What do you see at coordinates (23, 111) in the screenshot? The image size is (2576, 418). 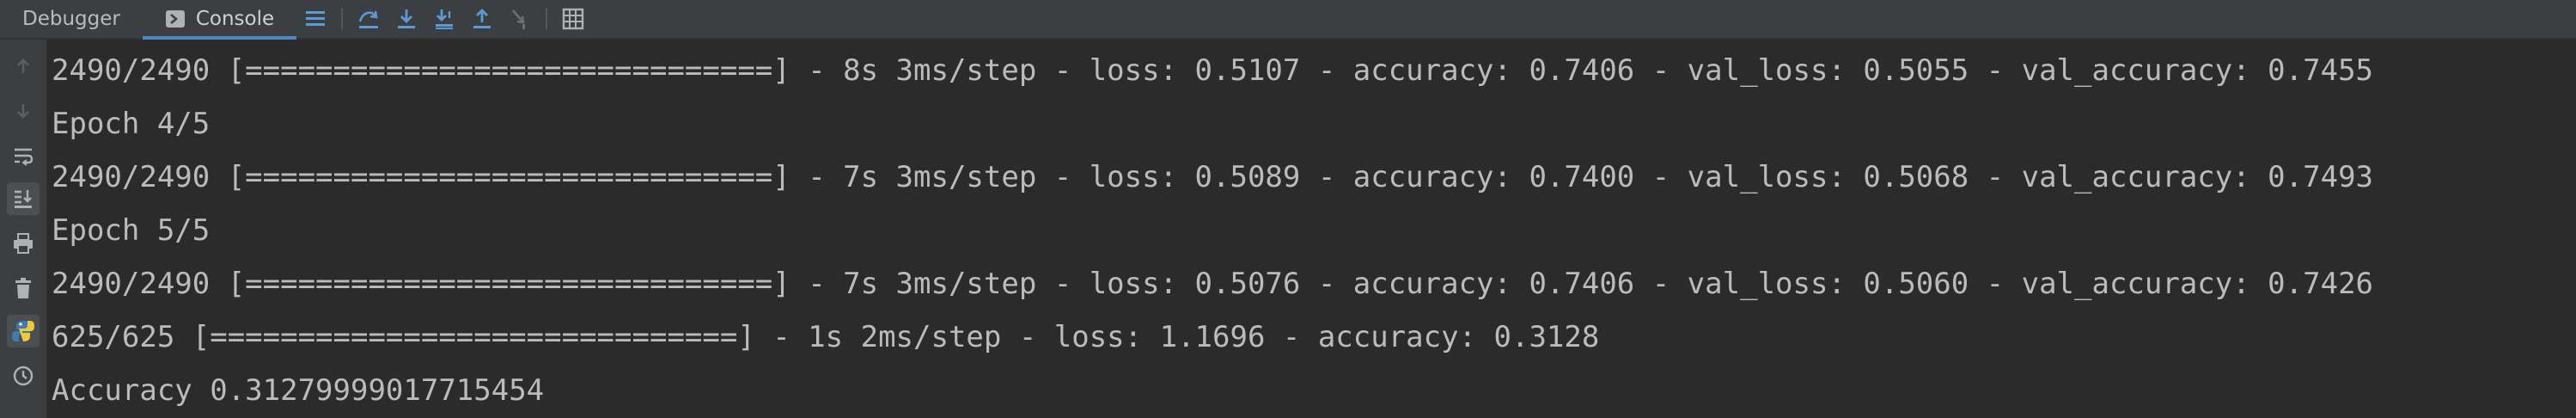 I see `down-arrow-icon` at bounding box center [23, 111].